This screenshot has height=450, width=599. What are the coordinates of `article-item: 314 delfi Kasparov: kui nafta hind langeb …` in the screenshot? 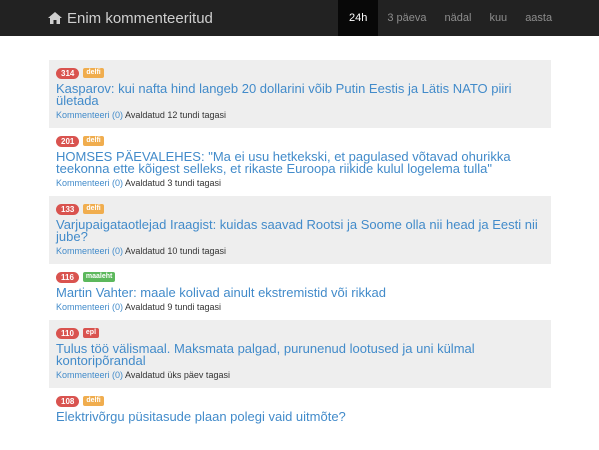 It's located at (300, 94).